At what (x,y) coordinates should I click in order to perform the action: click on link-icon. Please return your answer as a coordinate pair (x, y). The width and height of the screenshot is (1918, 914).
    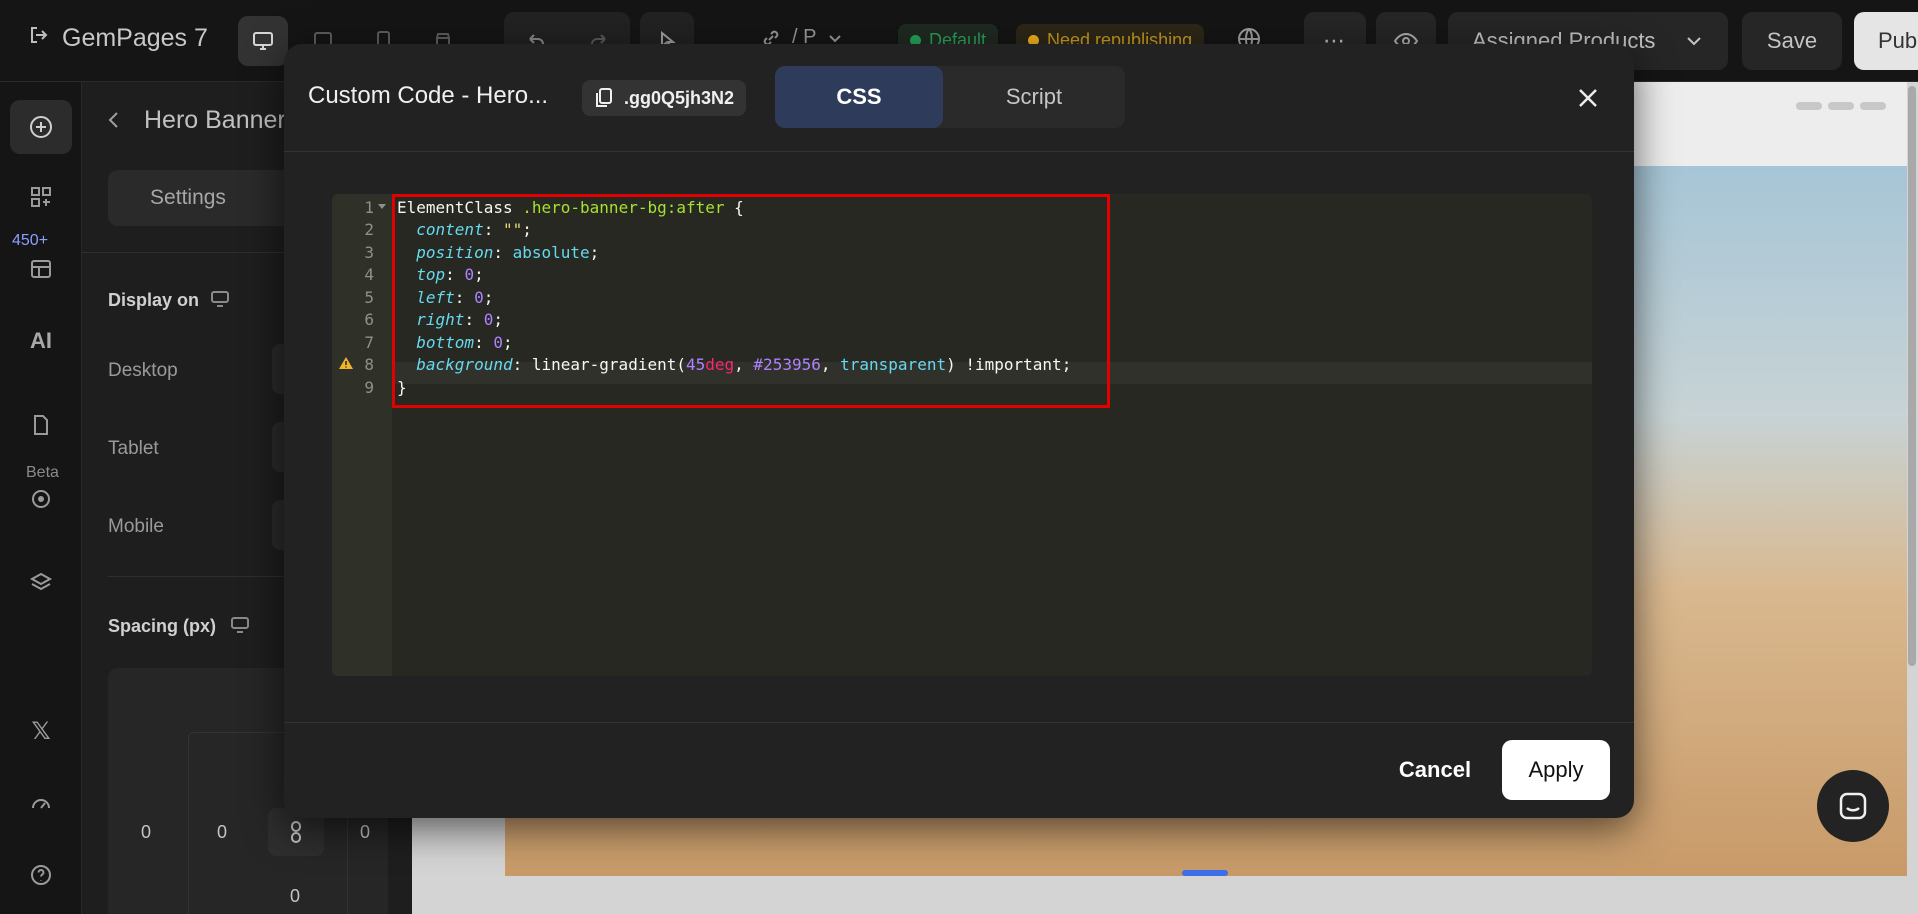
    Looking at the image, I should click on (296, 832).